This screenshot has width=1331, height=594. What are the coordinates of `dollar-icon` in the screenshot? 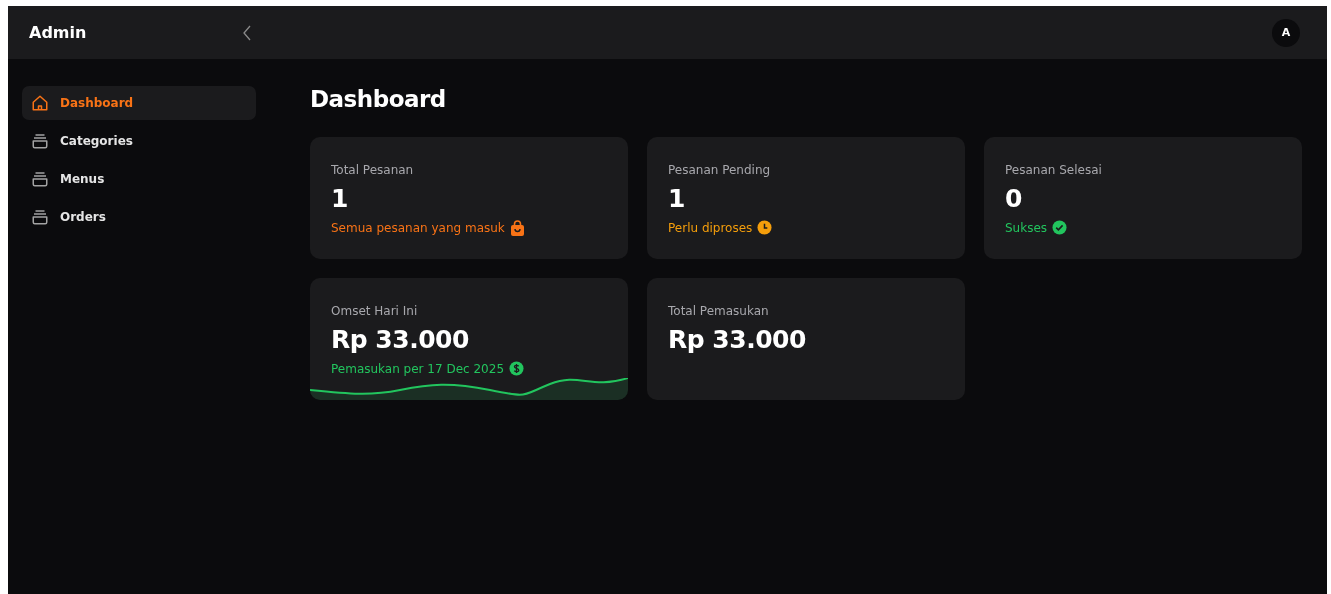 It's located at (516, 368).